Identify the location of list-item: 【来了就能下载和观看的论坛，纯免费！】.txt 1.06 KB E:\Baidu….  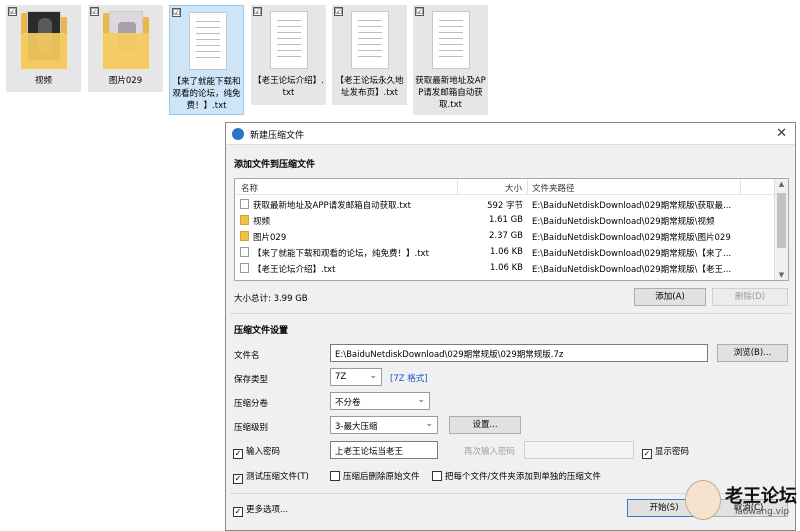
(504, 252).